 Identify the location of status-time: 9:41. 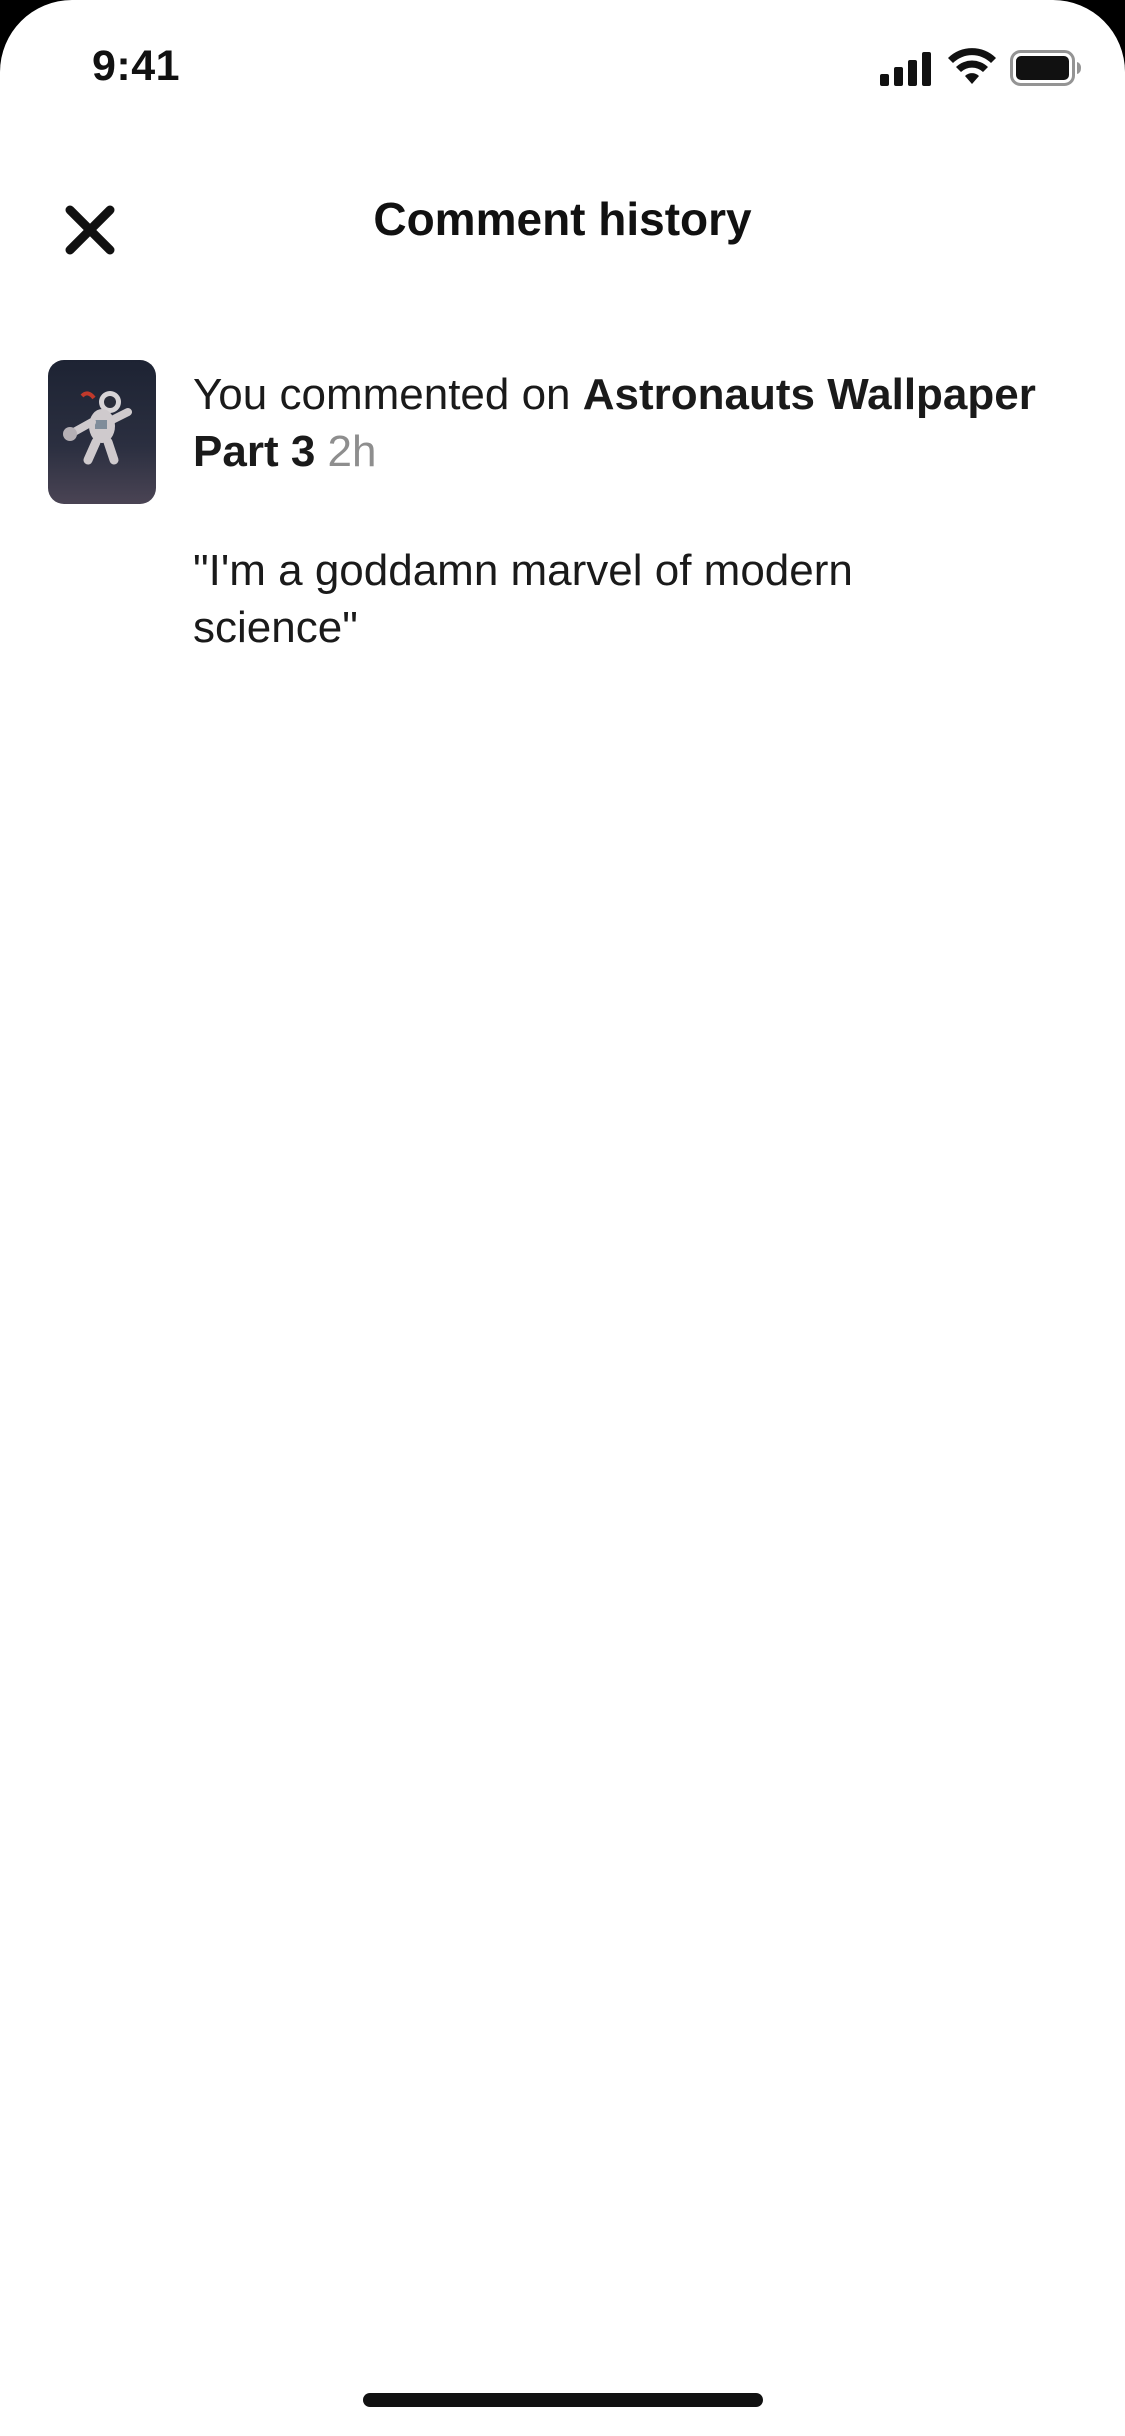
(136, 66).